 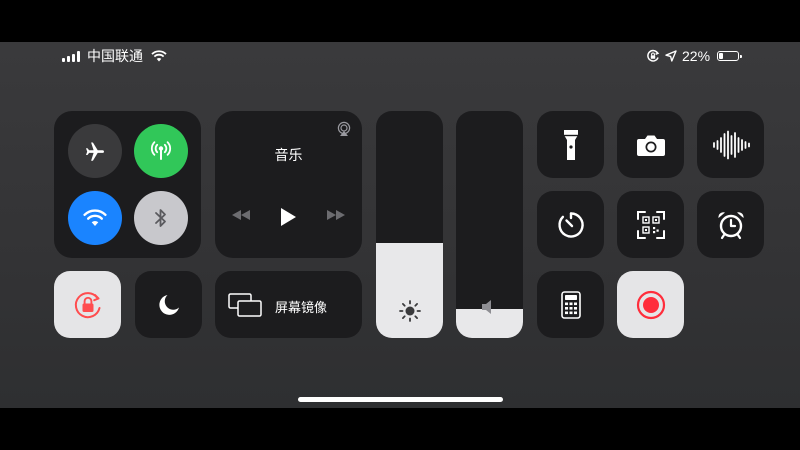 I want to click on do-not-disturb-toggle, so click(x=168, y=304).